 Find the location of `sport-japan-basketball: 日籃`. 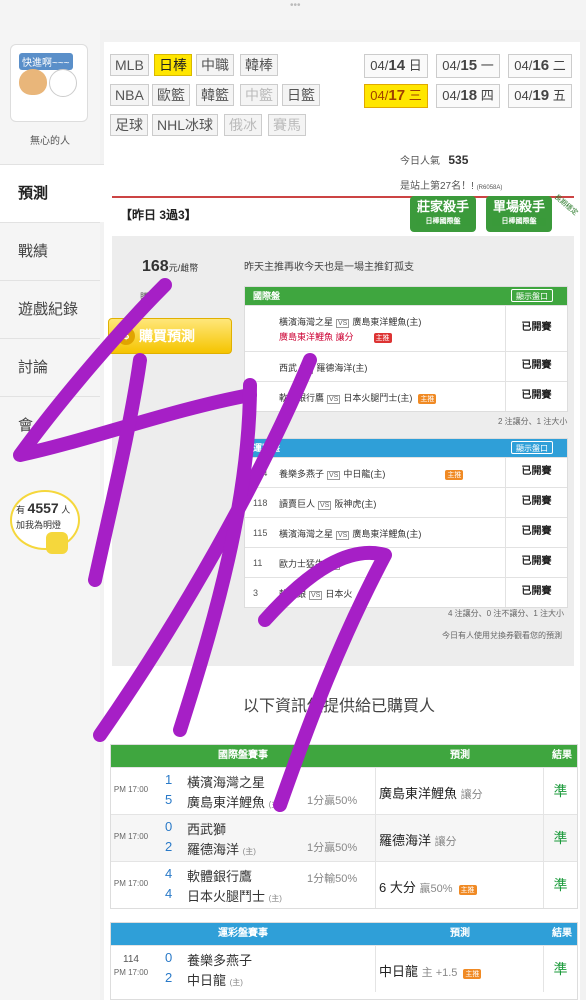

sport-japan-basketball: 日籃 is located at coordinates (301, 95).